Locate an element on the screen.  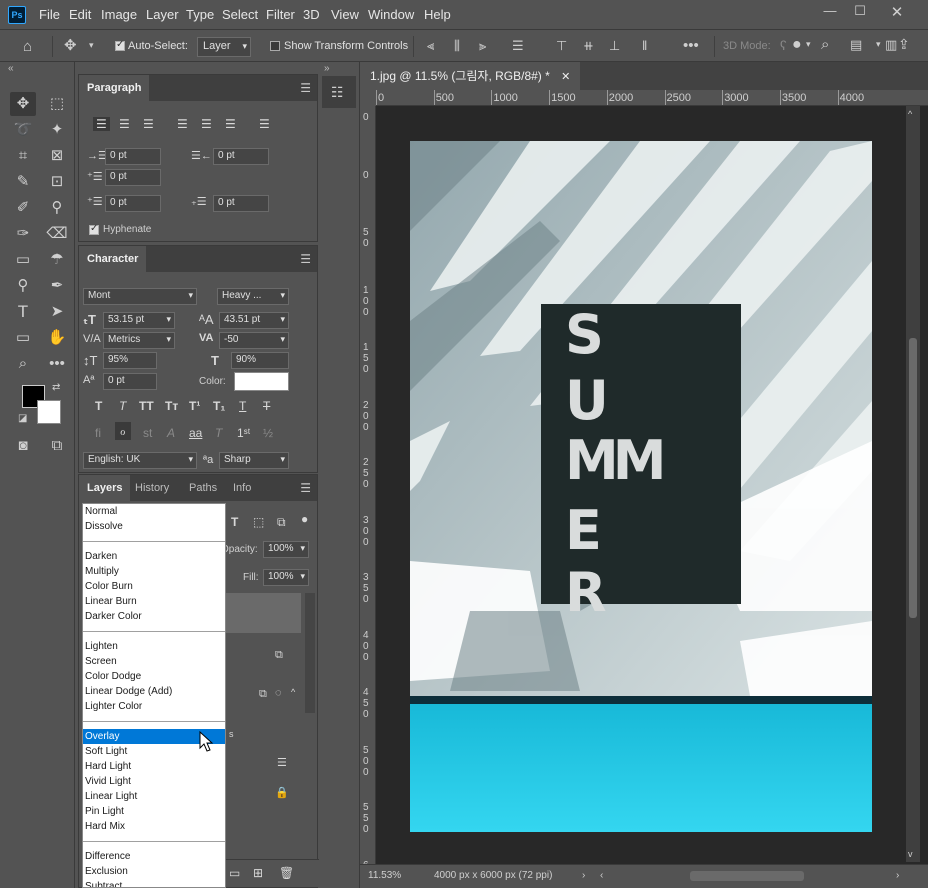
fill-field: 100% ▾ is located at coordinates (286, 577).